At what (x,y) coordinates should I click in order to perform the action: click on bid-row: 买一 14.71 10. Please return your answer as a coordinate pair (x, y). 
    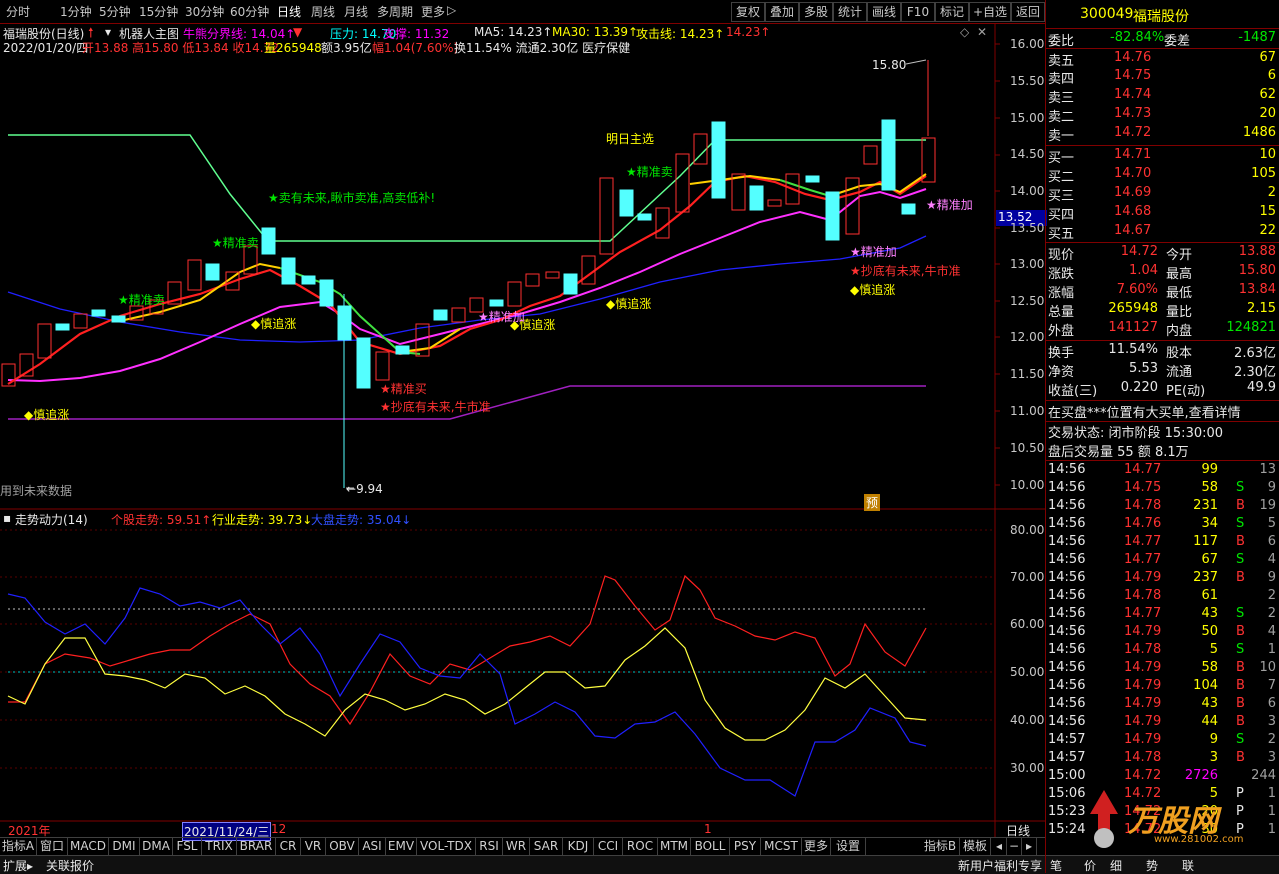
    Looking at the image, I should click on (1163, 156).